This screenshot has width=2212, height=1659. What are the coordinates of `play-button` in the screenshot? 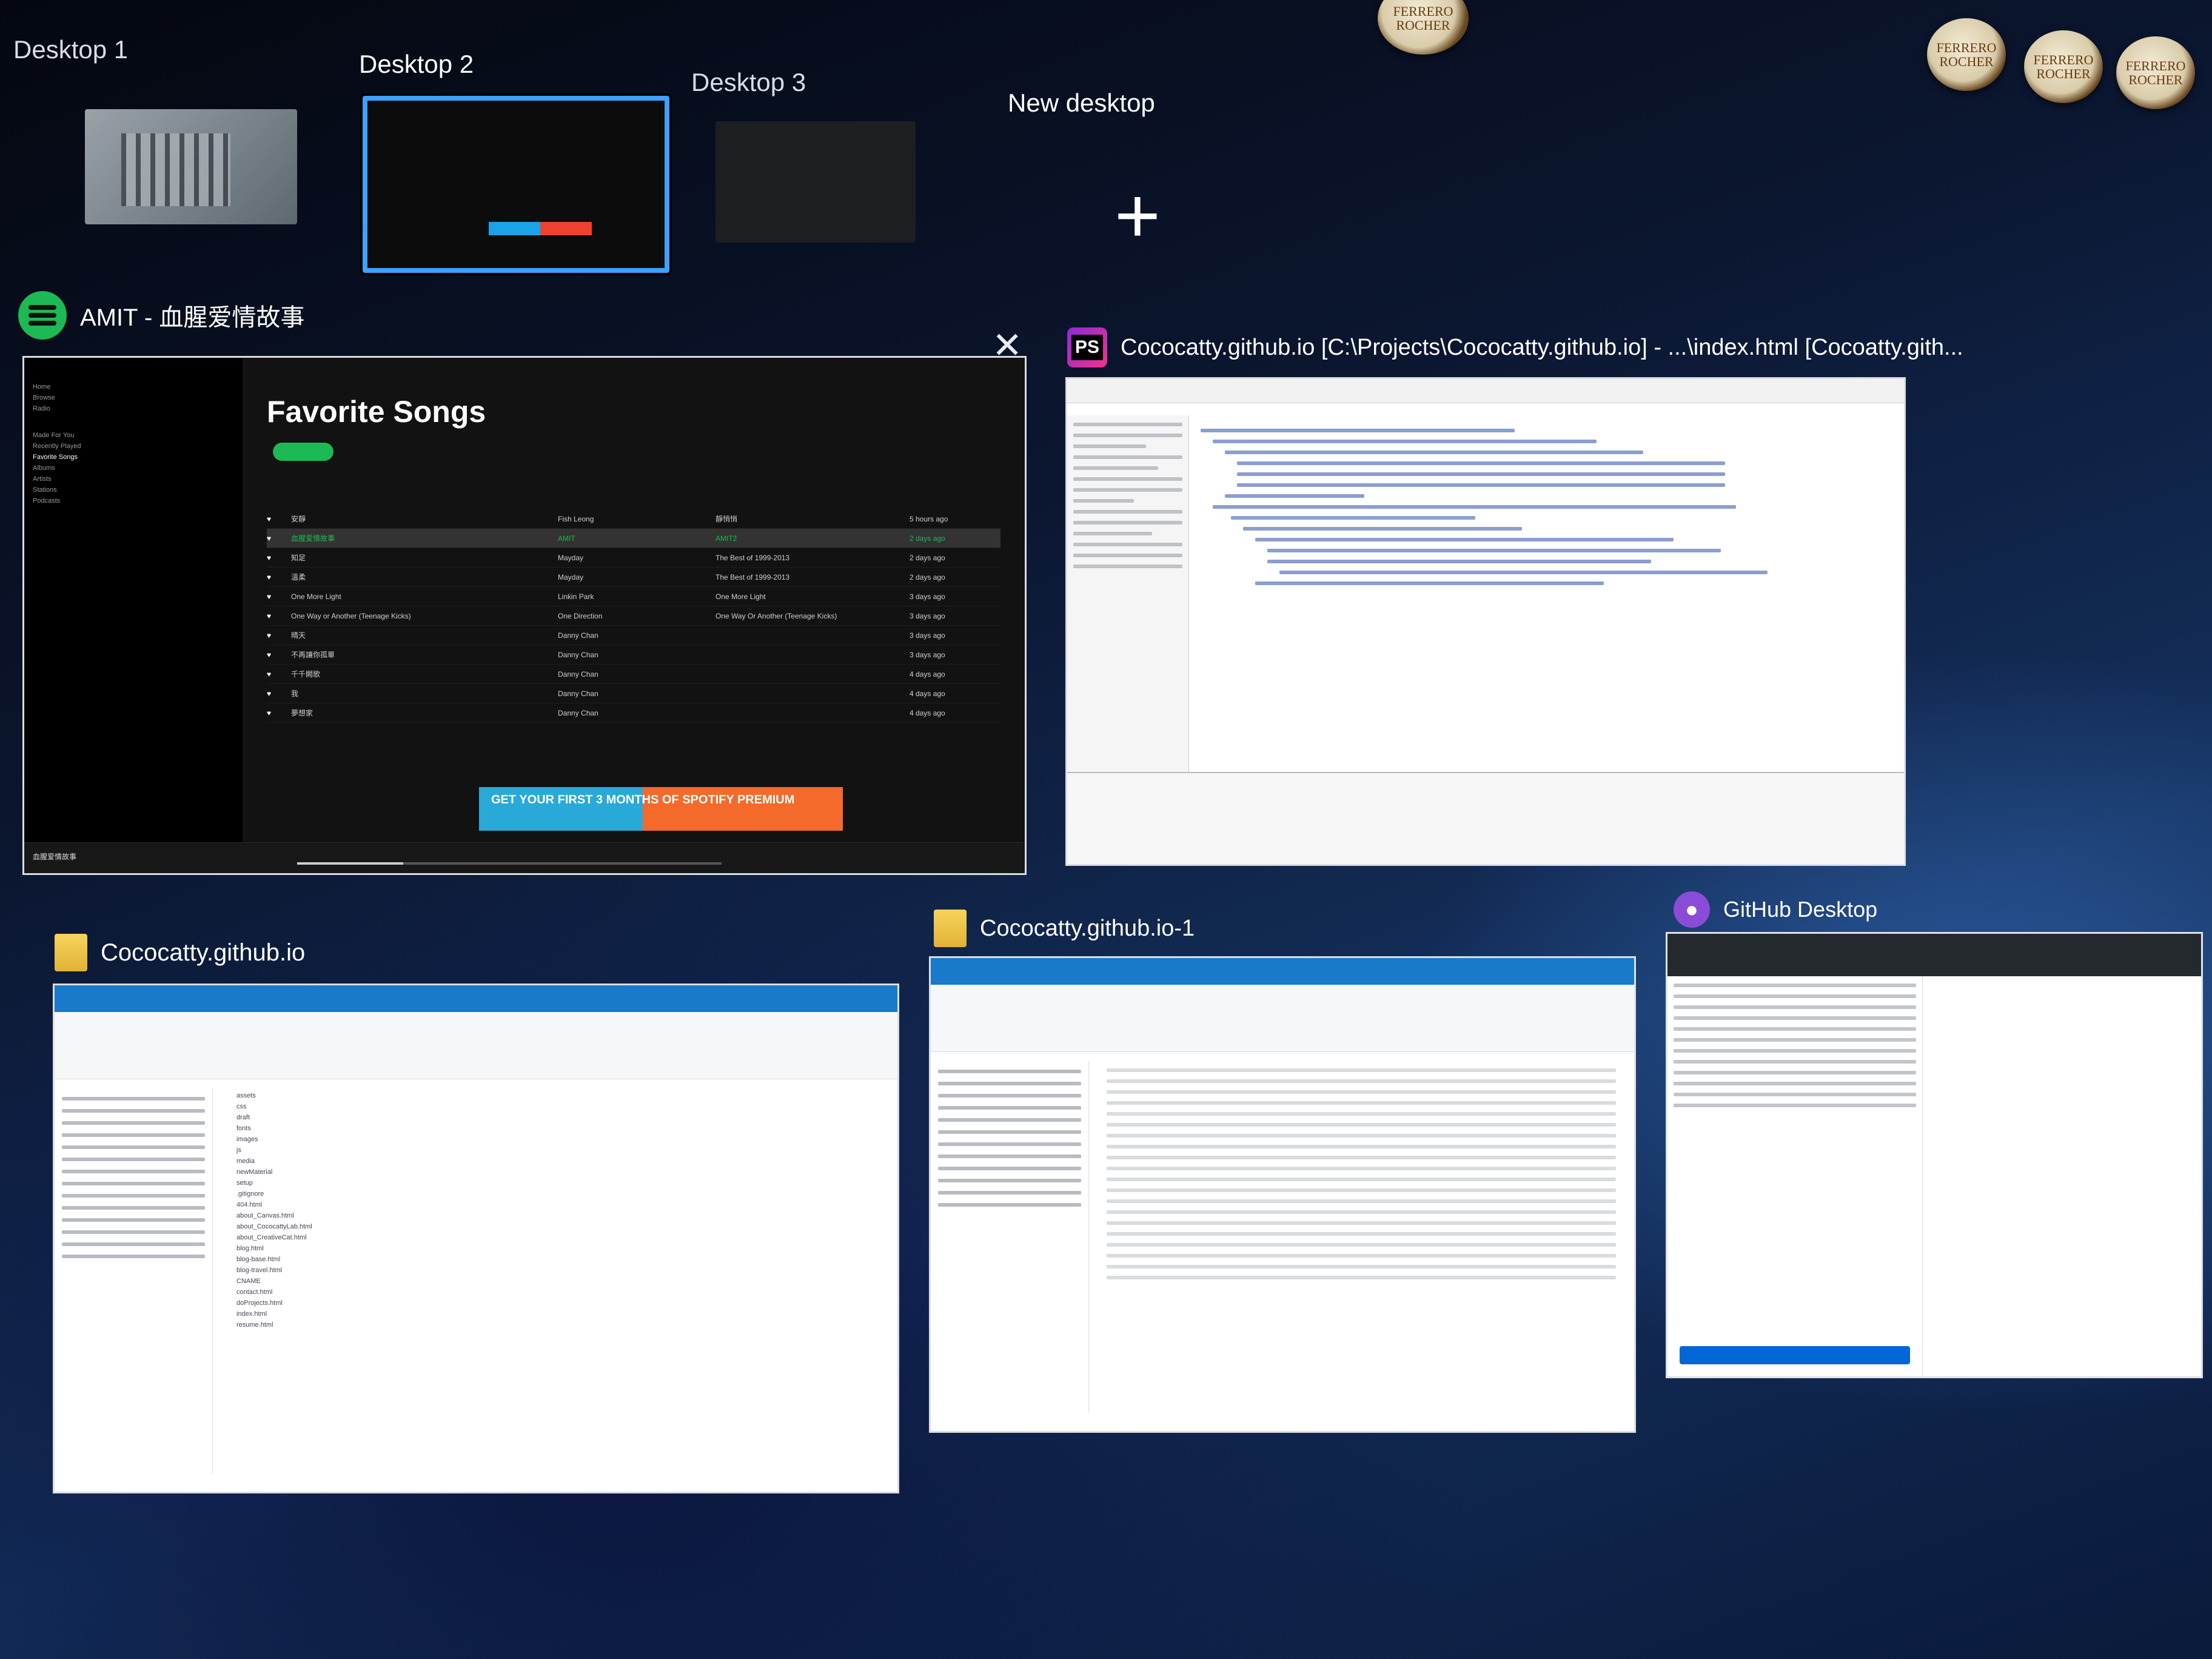 It's located at (303, 452).